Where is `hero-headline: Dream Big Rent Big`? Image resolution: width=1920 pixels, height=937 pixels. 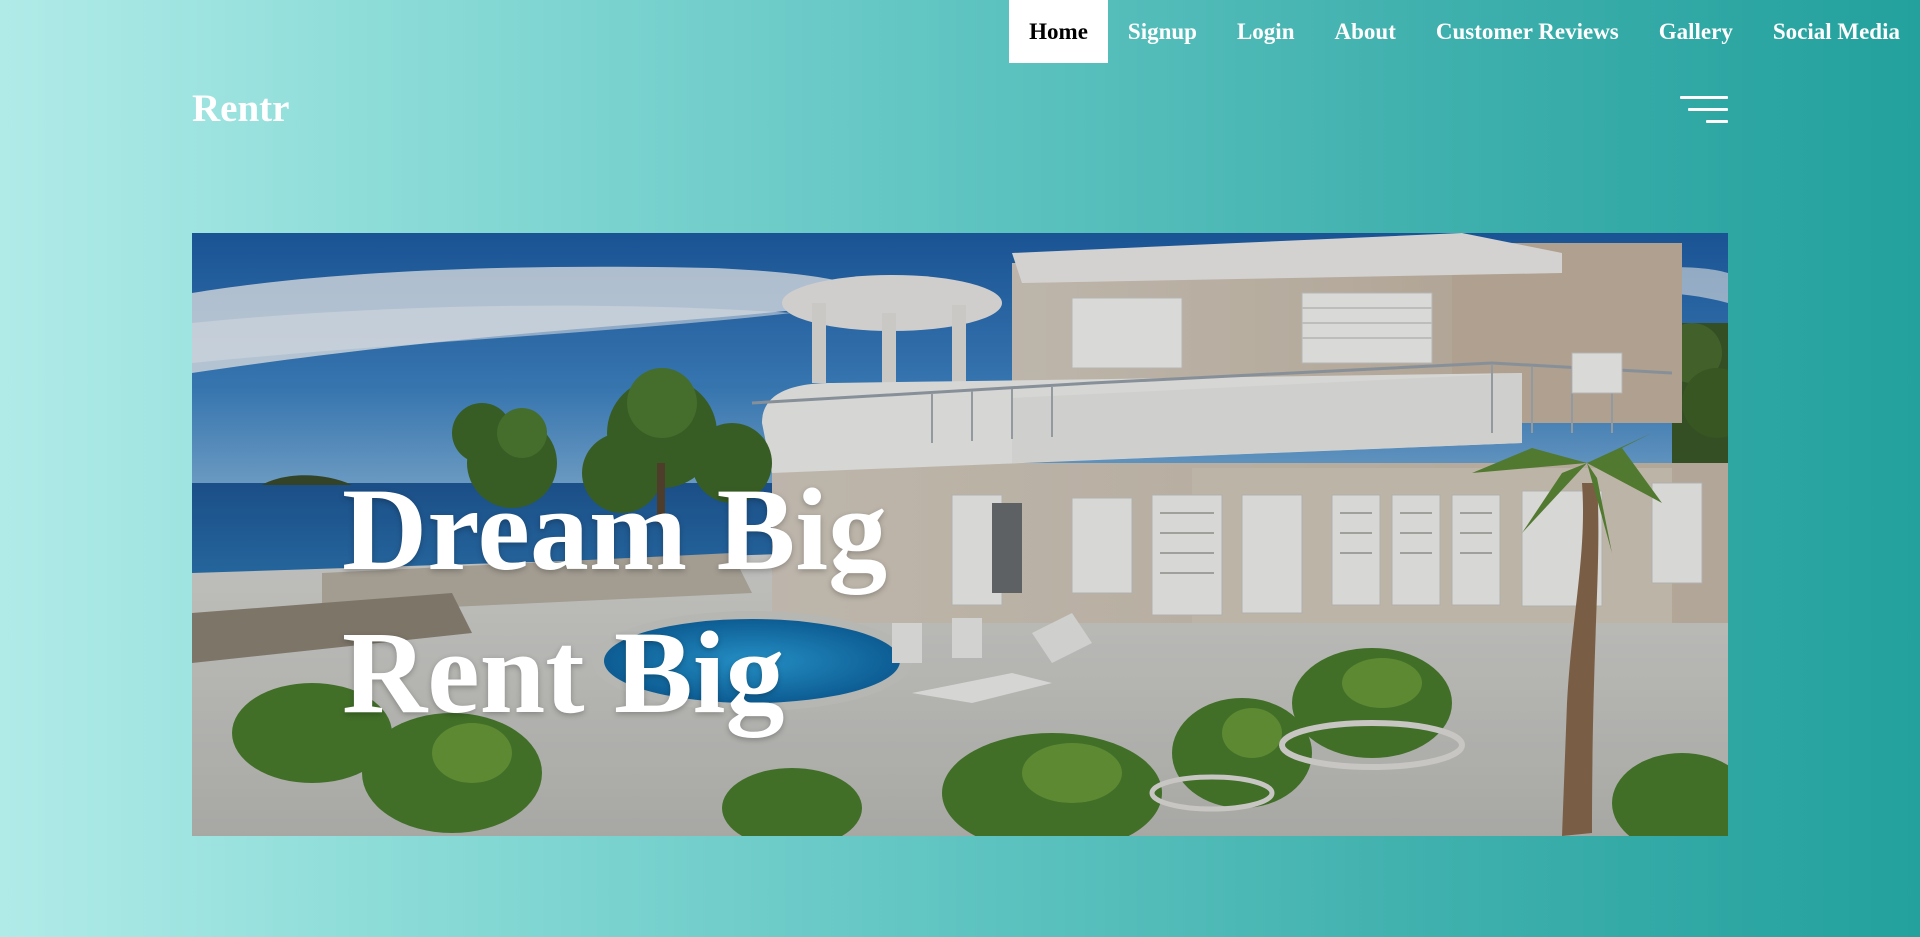 hero-headline: Dream Big Rent Big is located at coordinates (614, 601).